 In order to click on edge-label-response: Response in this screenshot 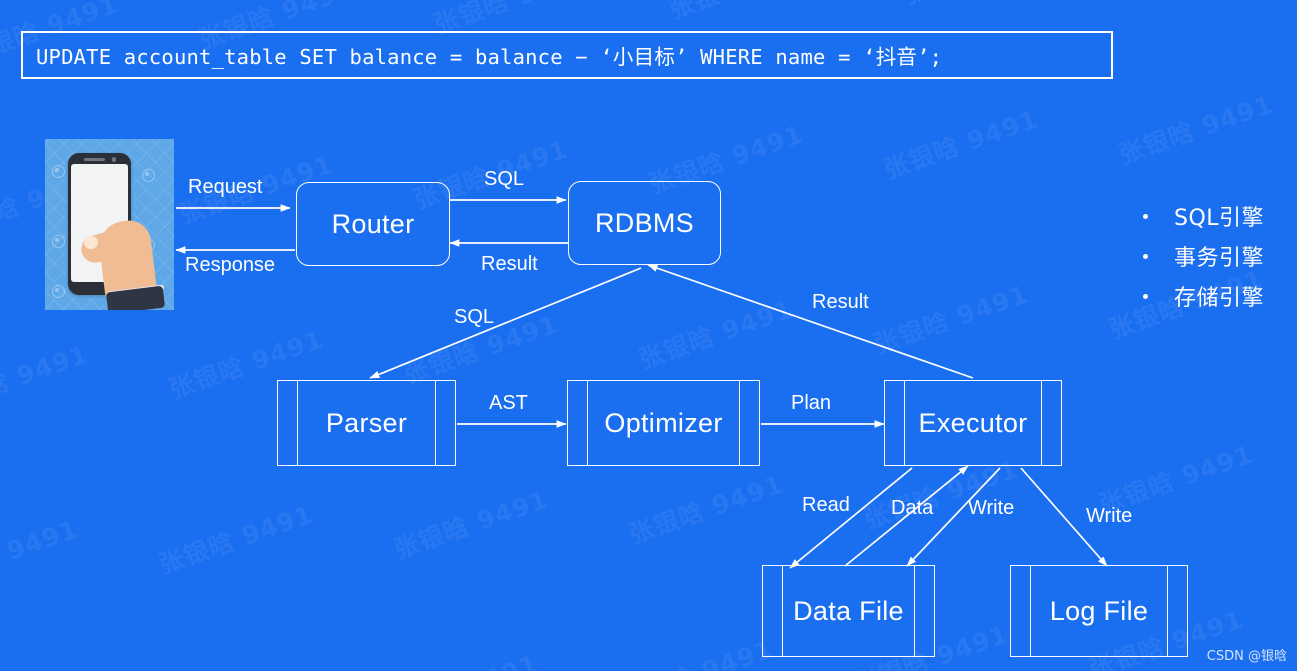, I will do `click(230, 265)`.